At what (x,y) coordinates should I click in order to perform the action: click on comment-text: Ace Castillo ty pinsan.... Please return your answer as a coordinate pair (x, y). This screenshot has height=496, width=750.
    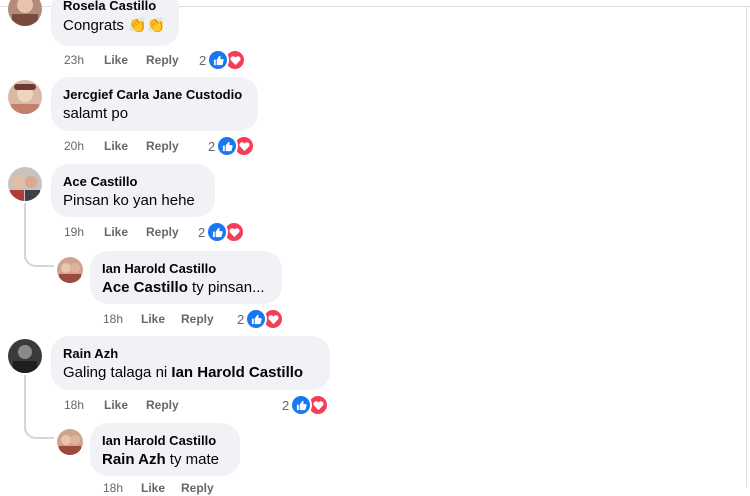
    Looking at the image, I should click on (183, 287).